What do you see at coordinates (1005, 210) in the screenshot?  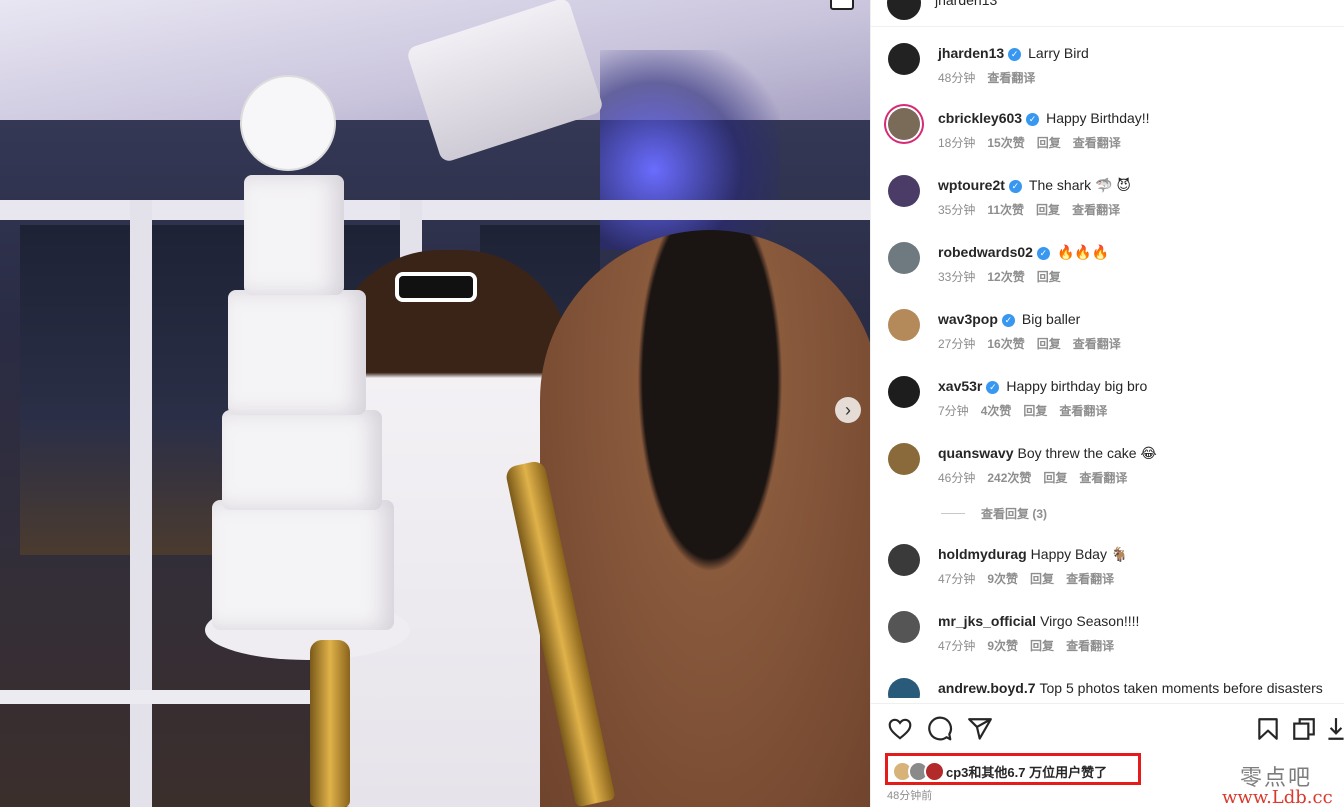 I see `comment-likes: 11次赞` at bounding box center [1005, 210].